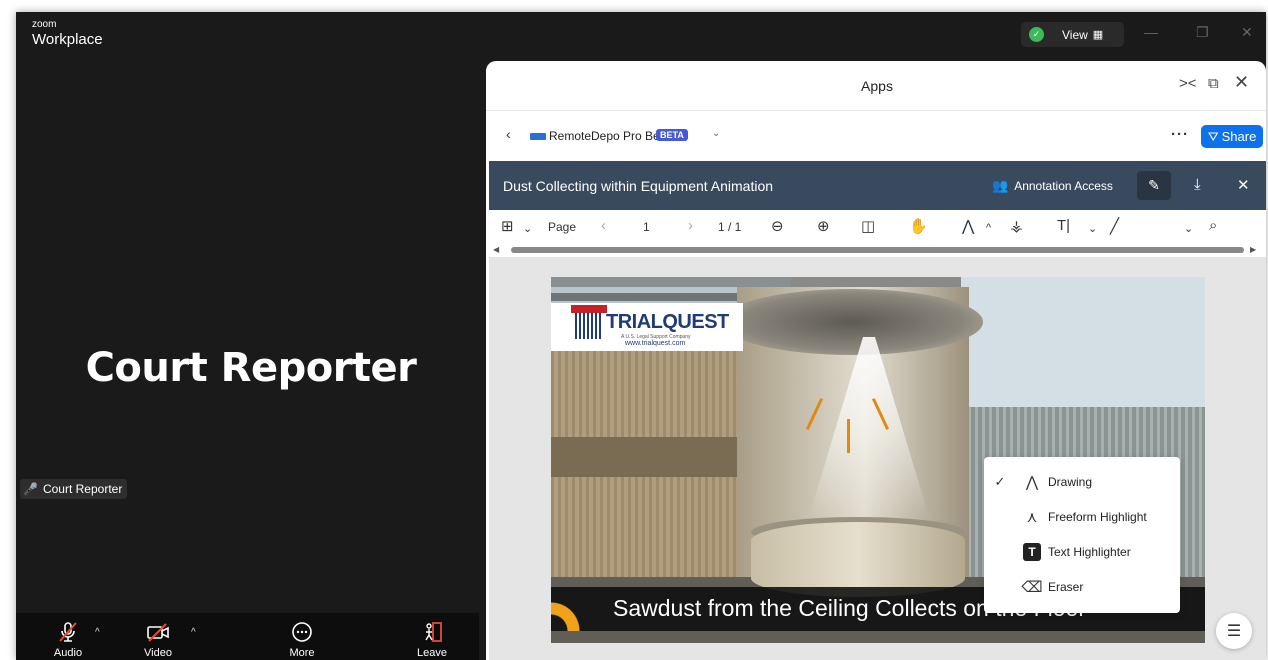  I want to click on logo-zoom-text: zoom, so click(44, 24).